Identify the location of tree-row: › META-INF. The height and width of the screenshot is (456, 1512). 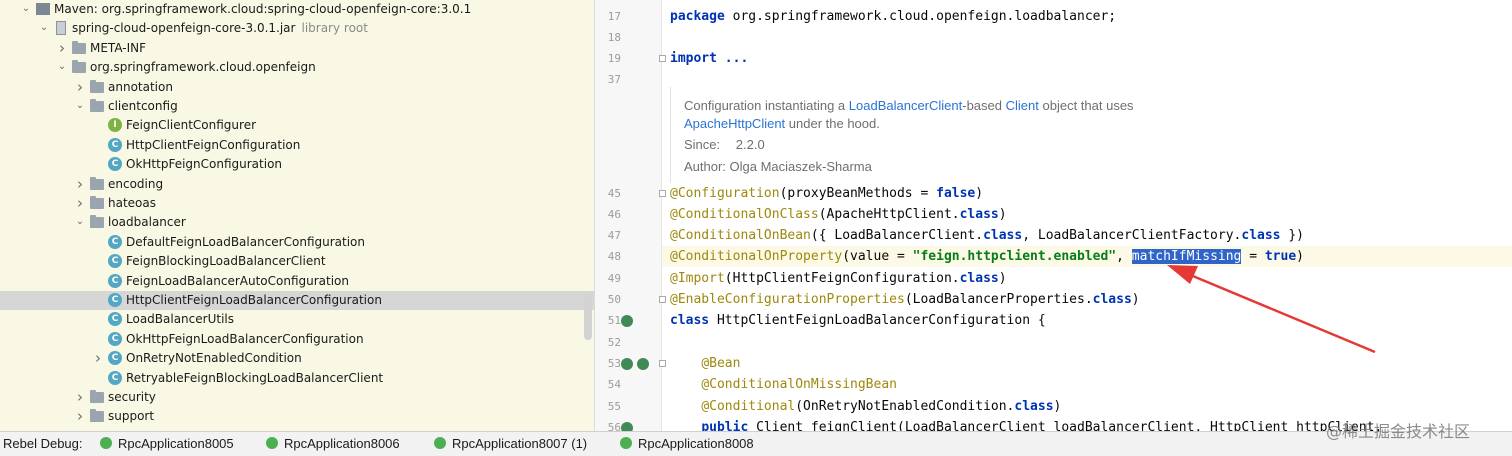
(297, 48).